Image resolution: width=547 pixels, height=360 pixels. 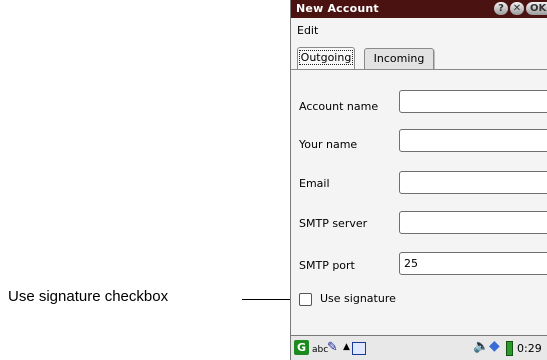 I want to click on tab-incoming: Incoming, so click(x=399, y=58).